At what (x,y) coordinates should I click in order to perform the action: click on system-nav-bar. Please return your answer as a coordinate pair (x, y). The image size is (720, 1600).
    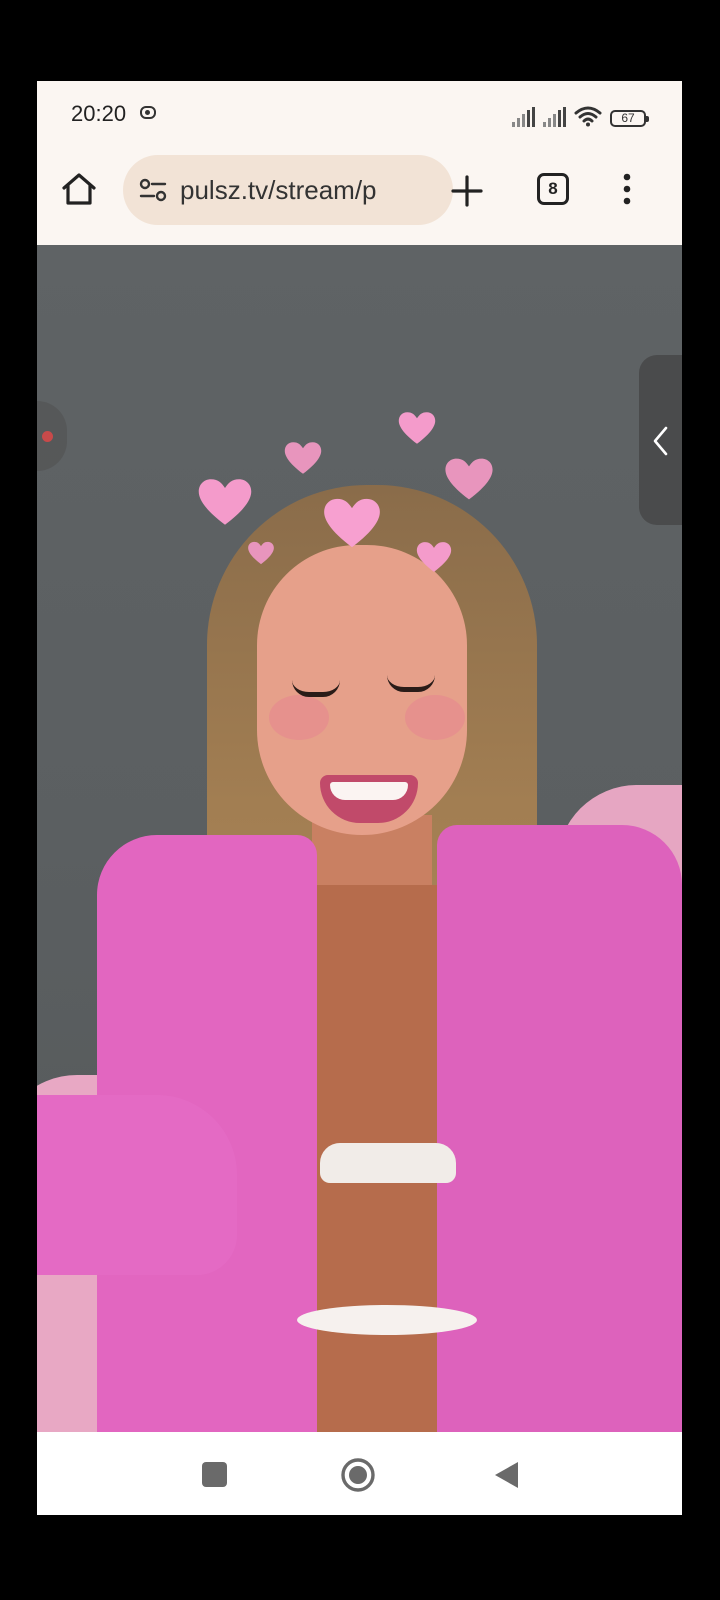
    Looking at the image, I should click on (359, 1473).